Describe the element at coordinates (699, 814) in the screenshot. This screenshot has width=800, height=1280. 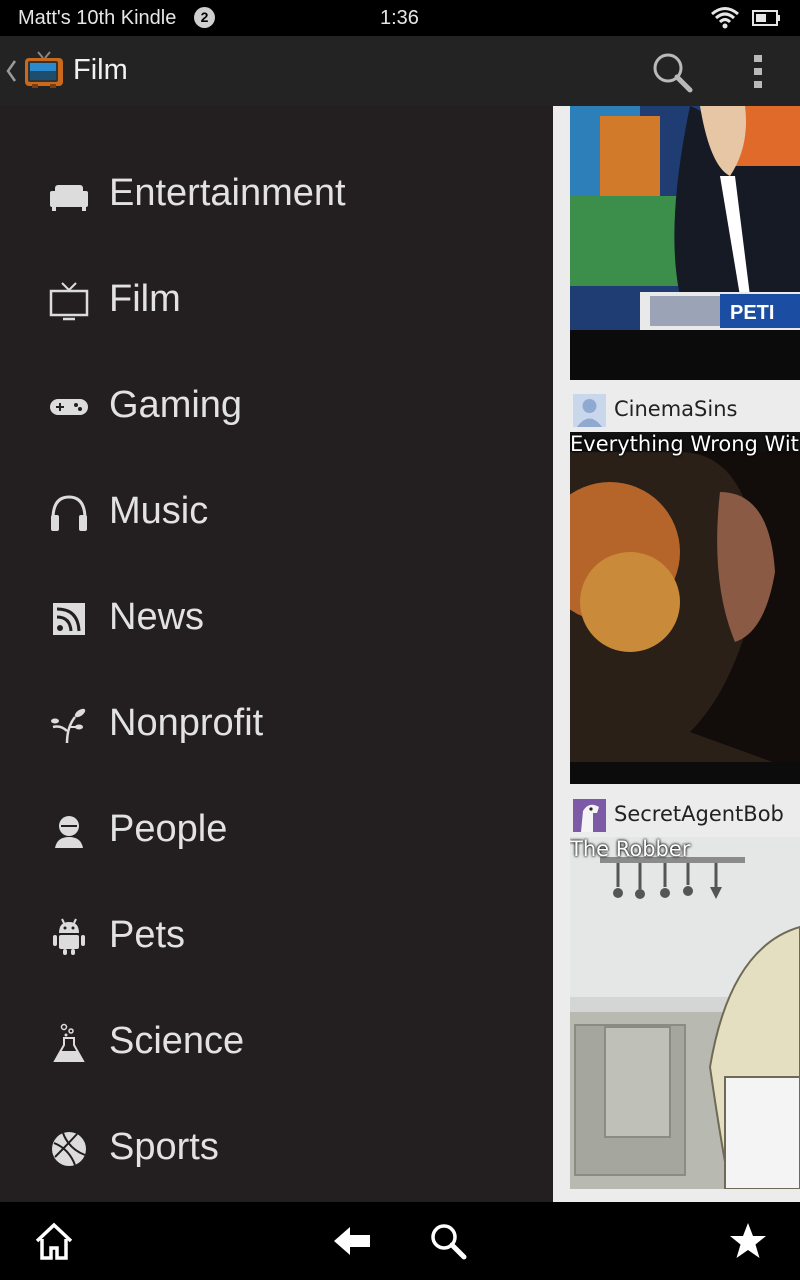
I see `owner-name: SecretAgentBob` at that location.